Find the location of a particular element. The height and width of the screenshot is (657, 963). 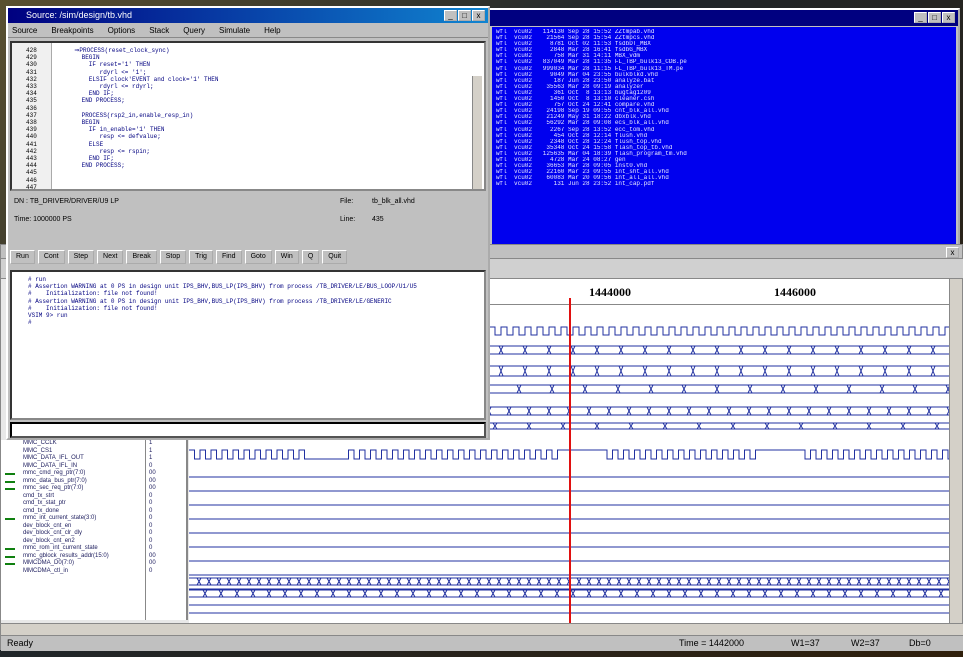

code-line: ⇒PROCESS(reset_clock_sync) is located at coordinates (139, 50).